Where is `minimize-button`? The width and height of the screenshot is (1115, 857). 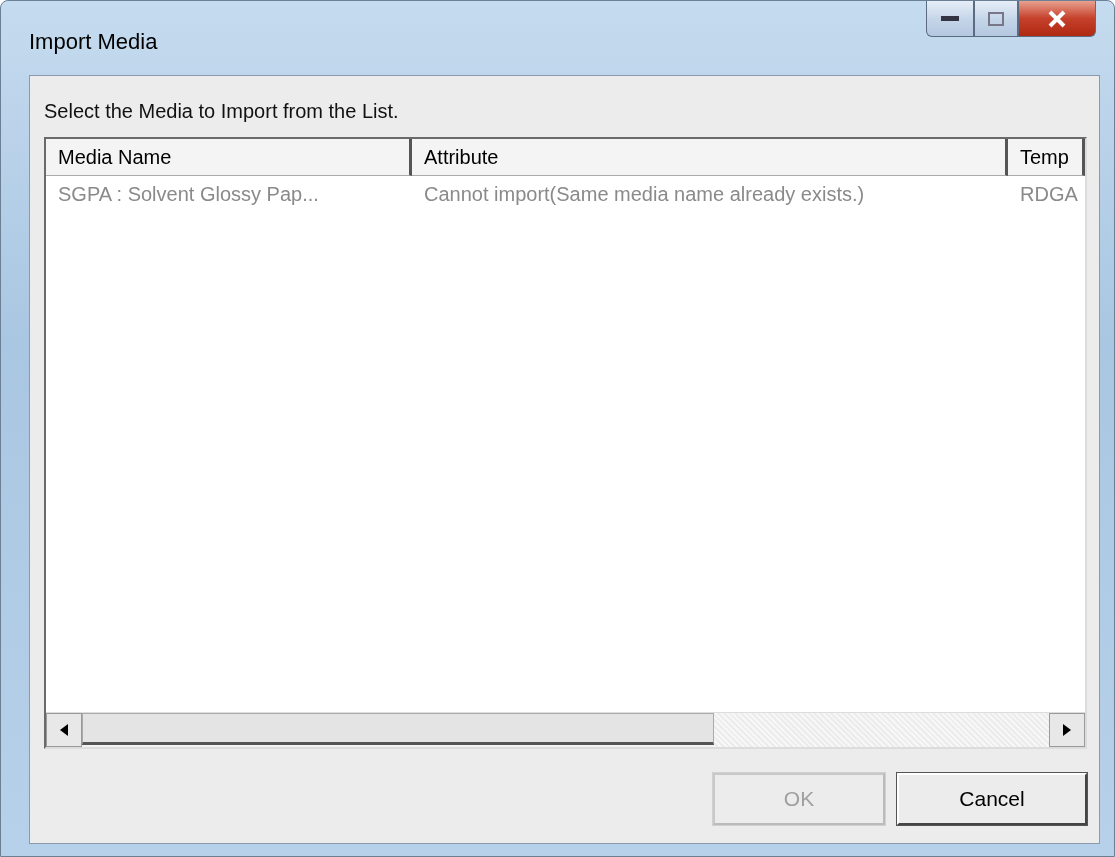 minimize-button is located at coordinates (950, 19).